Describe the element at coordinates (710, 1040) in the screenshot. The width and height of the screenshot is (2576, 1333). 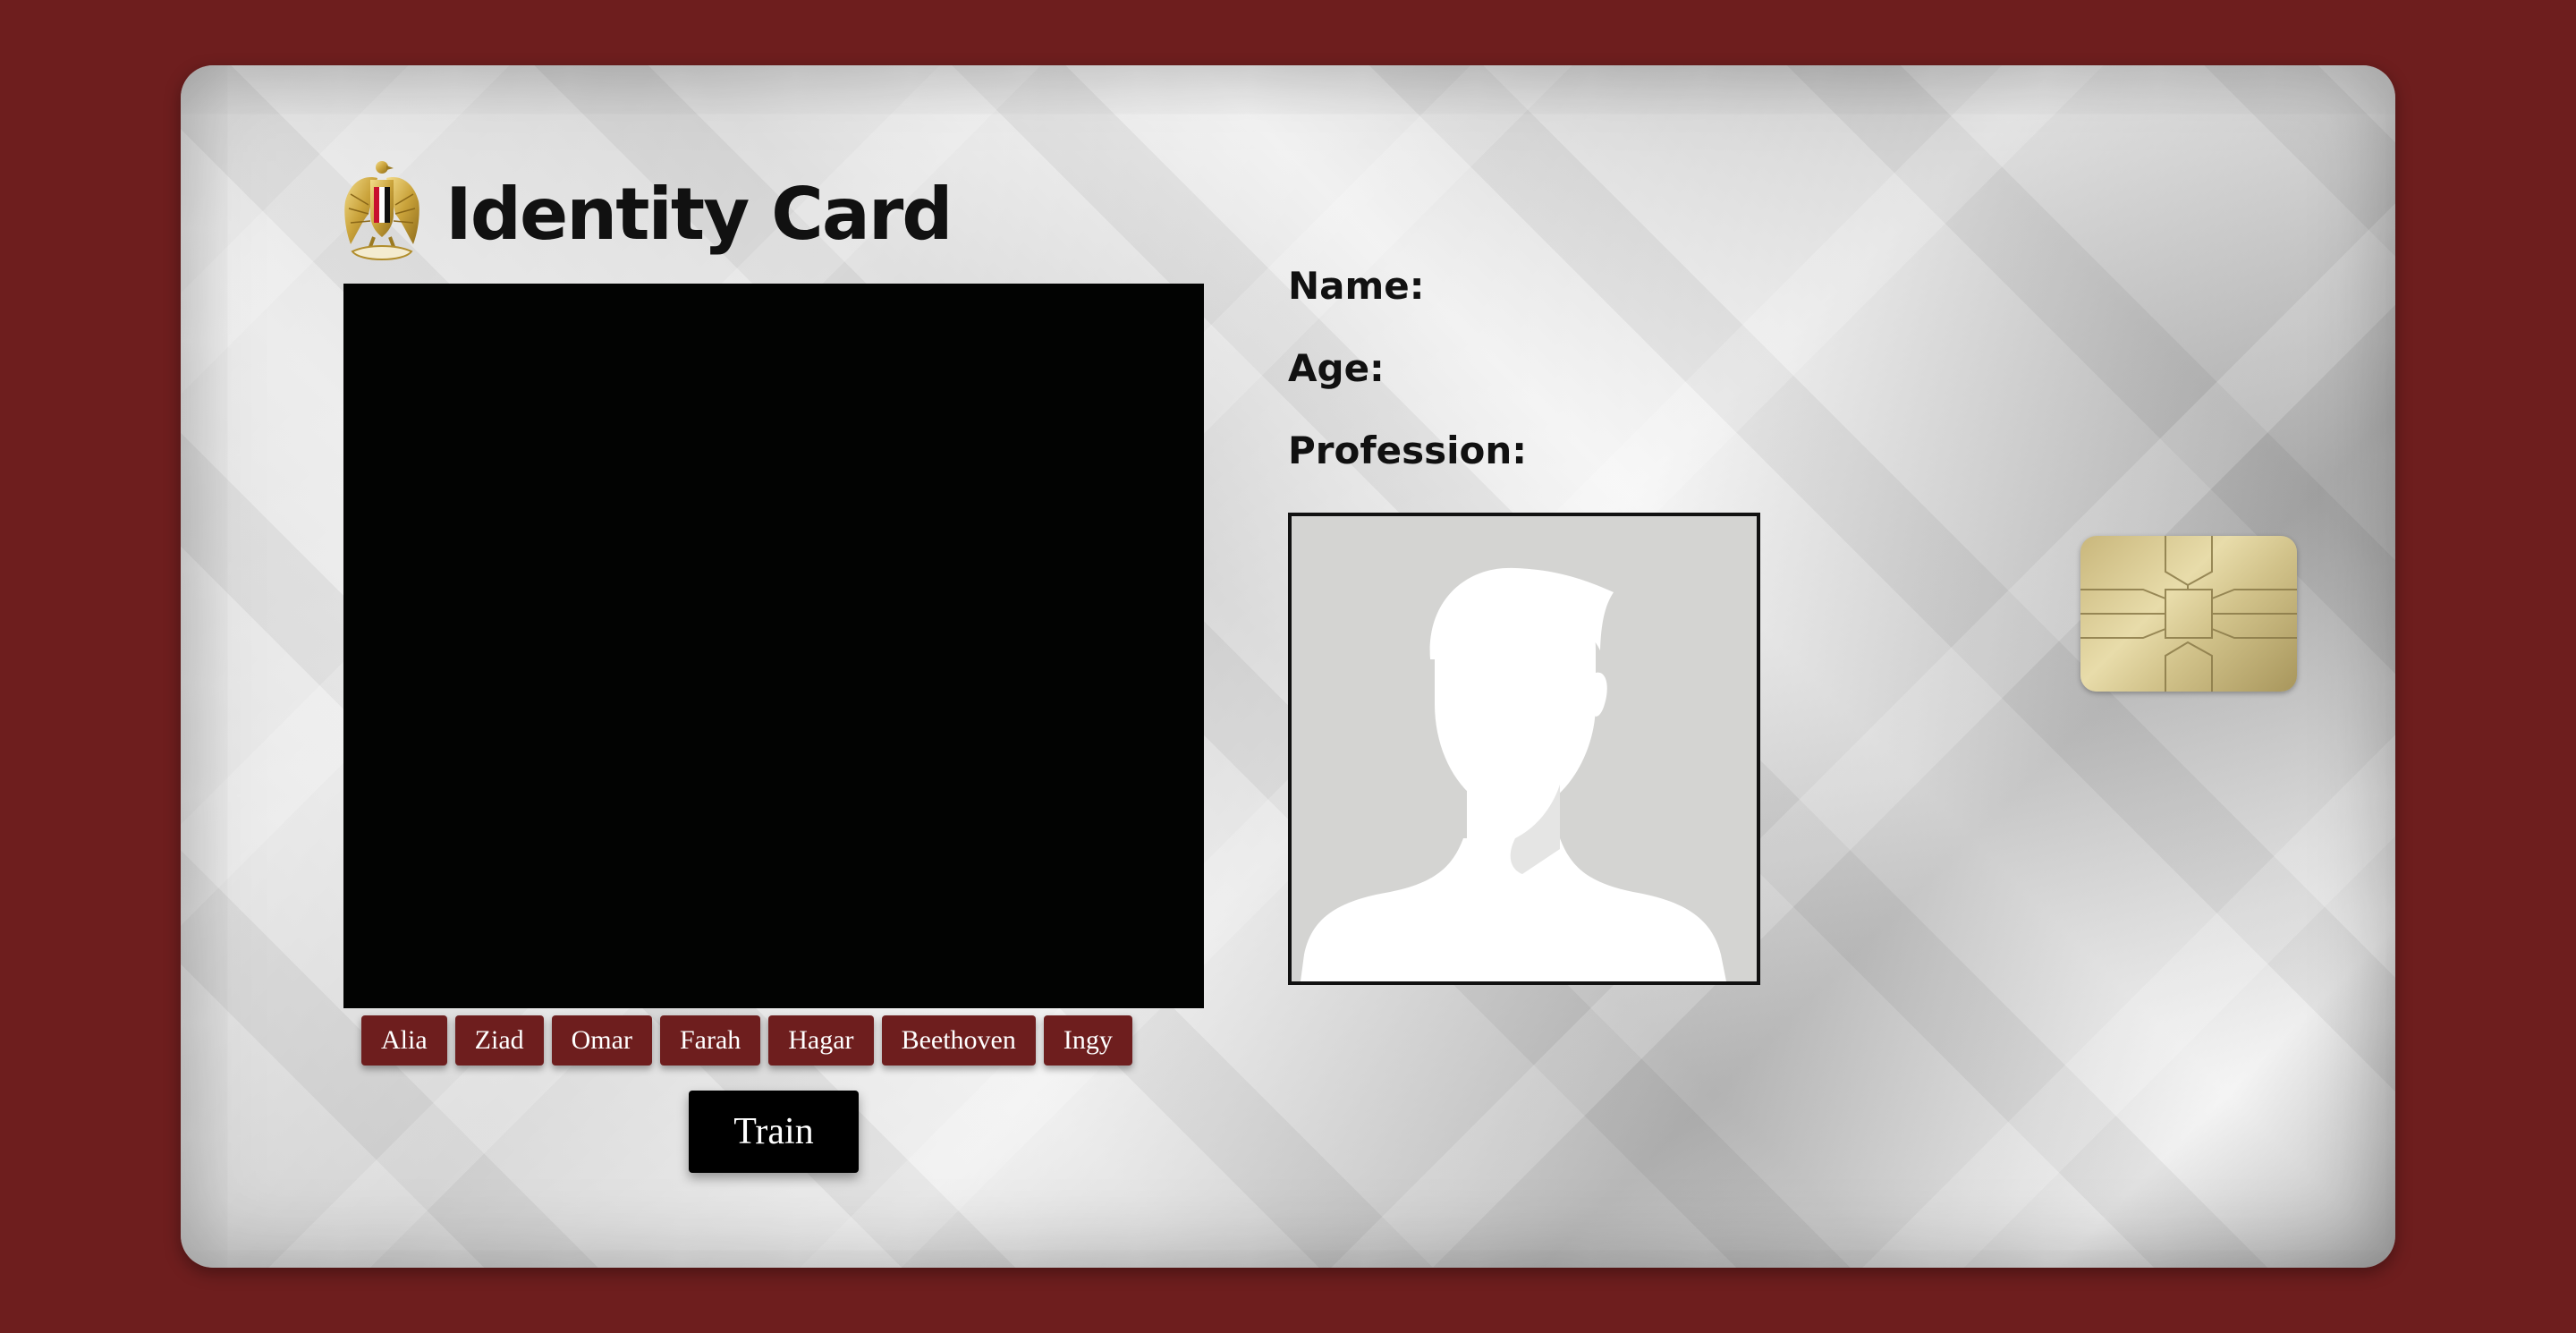
I see `person-button-farah: Farah` at that location.